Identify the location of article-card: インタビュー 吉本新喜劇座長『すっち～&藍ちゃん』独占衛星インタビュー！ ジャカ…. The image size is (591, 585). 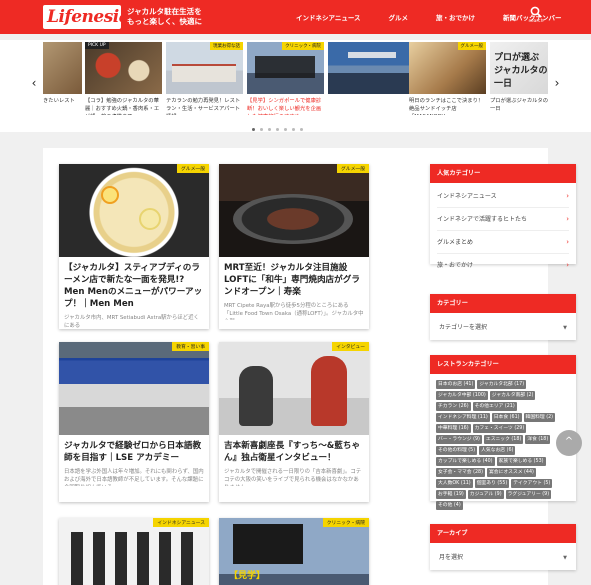
(294, 422).